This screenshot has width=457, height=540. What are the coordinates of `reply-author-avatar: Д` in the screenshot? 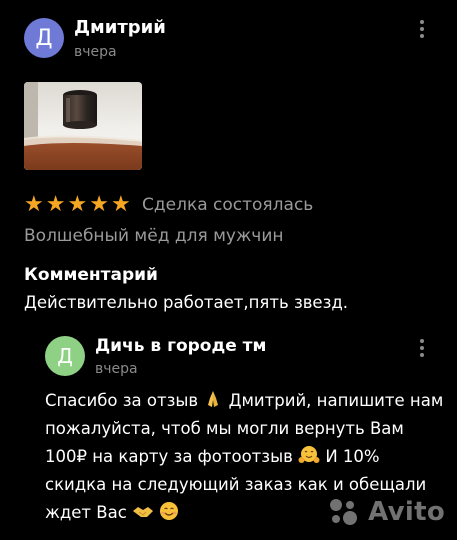 It's located at (65, 356).